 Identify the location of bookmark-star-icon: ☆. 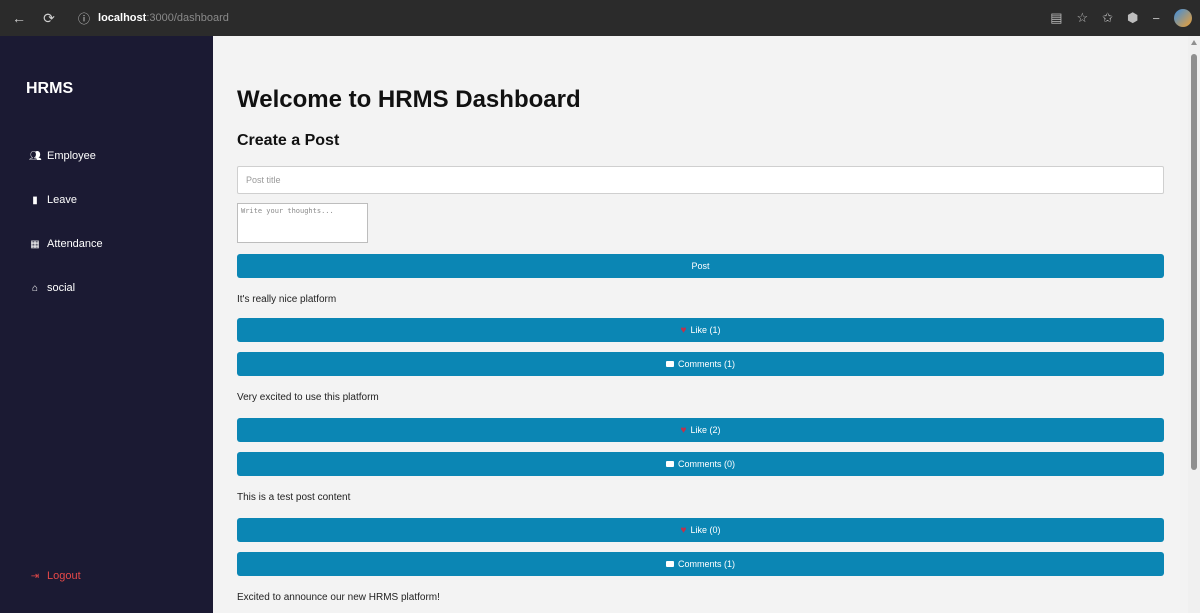
(1082, 18).